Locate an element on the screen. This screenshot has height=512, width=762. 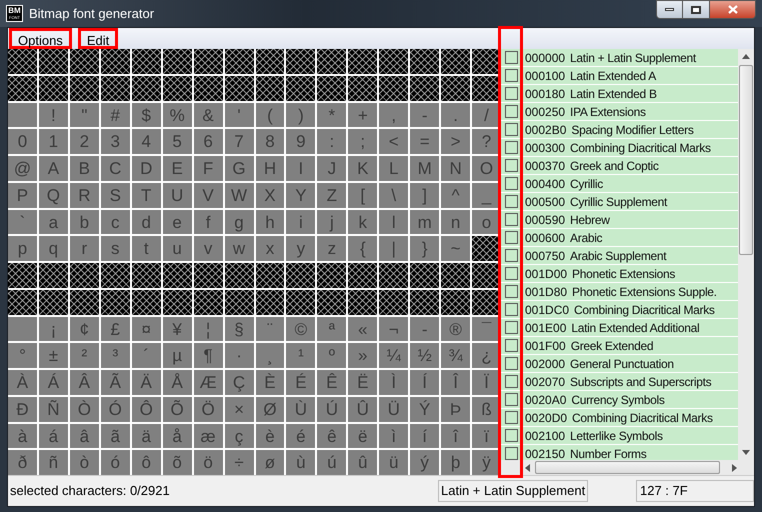
unicode-block-row: 000500 Cyrillic Supplement is located at coordinates (619, 201).